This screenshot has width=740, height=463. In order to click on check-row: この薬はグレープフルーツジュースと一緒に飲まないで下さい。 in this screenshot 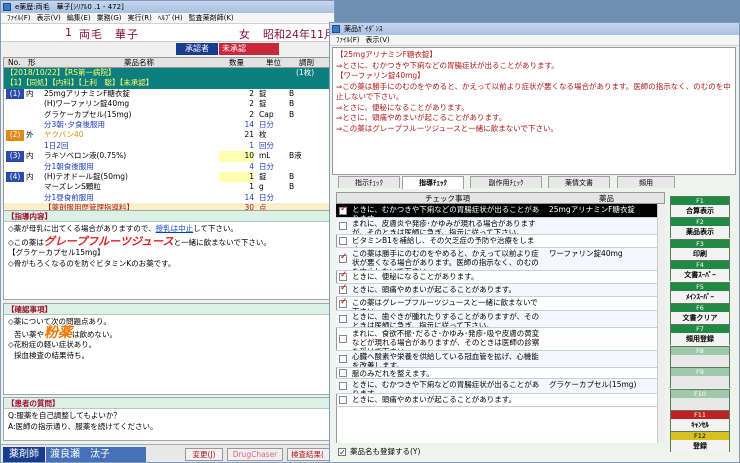, I will do `click(500, 304)`.